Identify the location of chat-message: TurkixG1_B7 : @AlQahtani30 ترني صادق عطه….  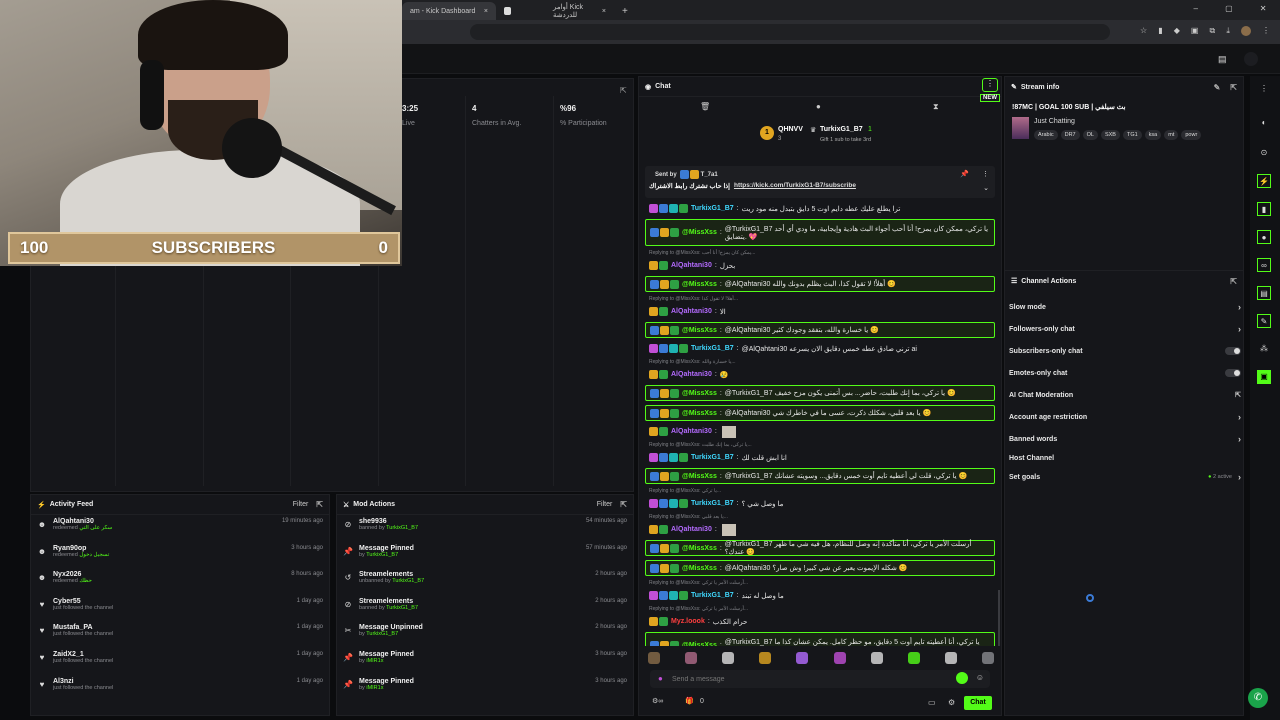
(820, 348).